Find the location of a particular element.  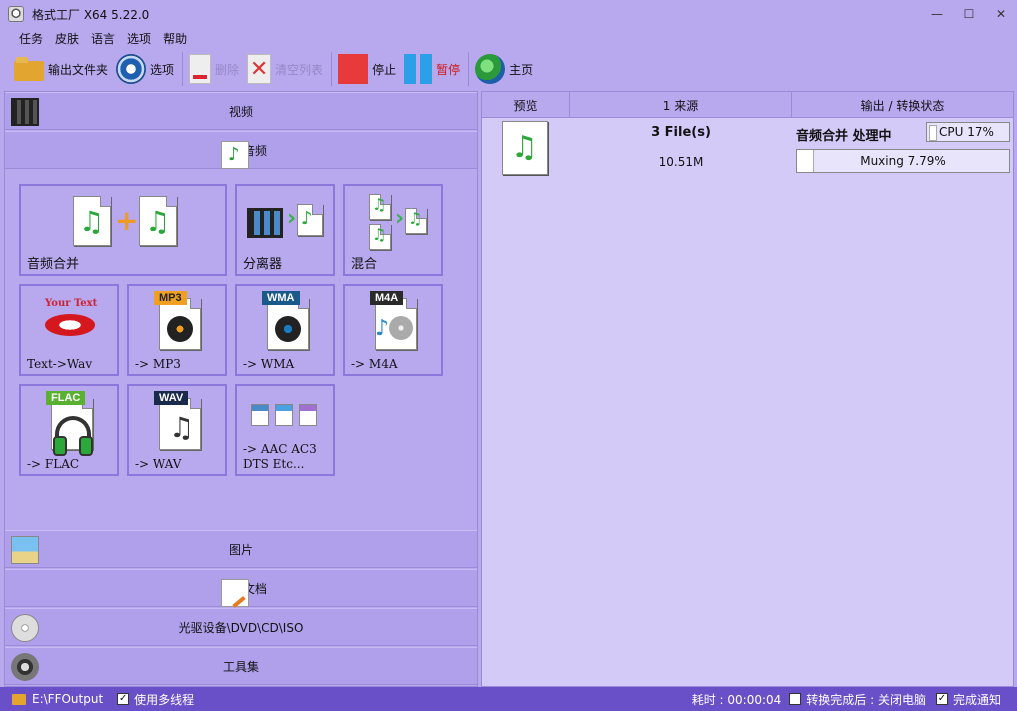

dts-file-icon is located at coordinates (308, 415).